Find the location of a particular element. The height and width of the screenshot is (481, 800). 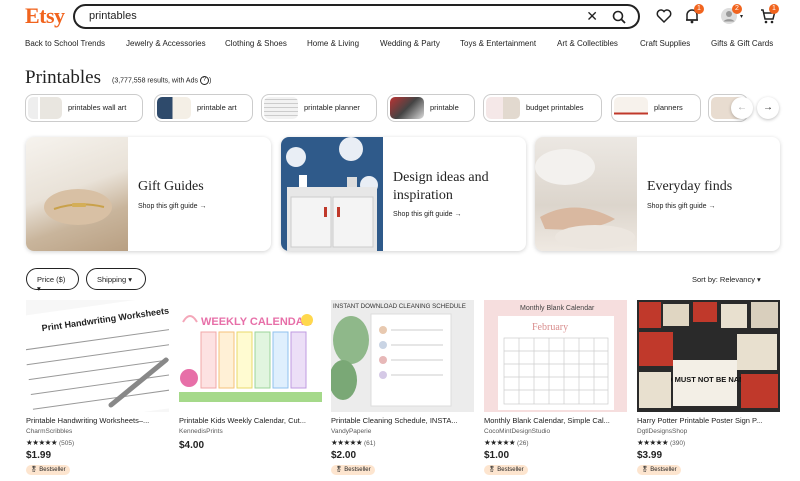

related-search-chip: printable art is located at coordinates (203, 108).